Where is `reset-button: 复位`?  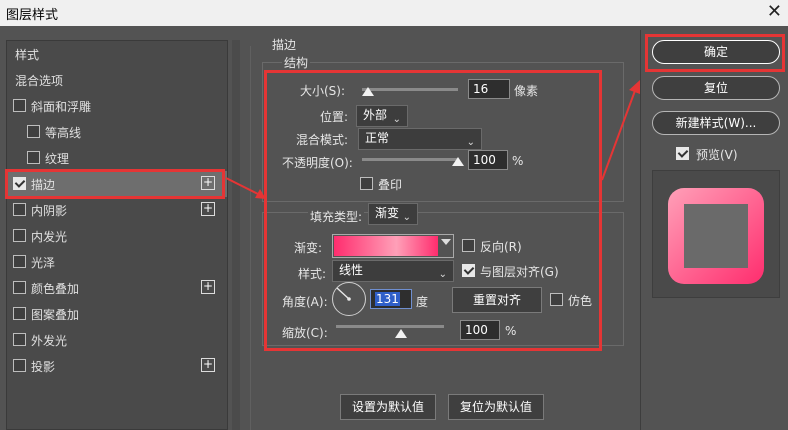 reset-button: 复位 is located at coordinates (716, 88).